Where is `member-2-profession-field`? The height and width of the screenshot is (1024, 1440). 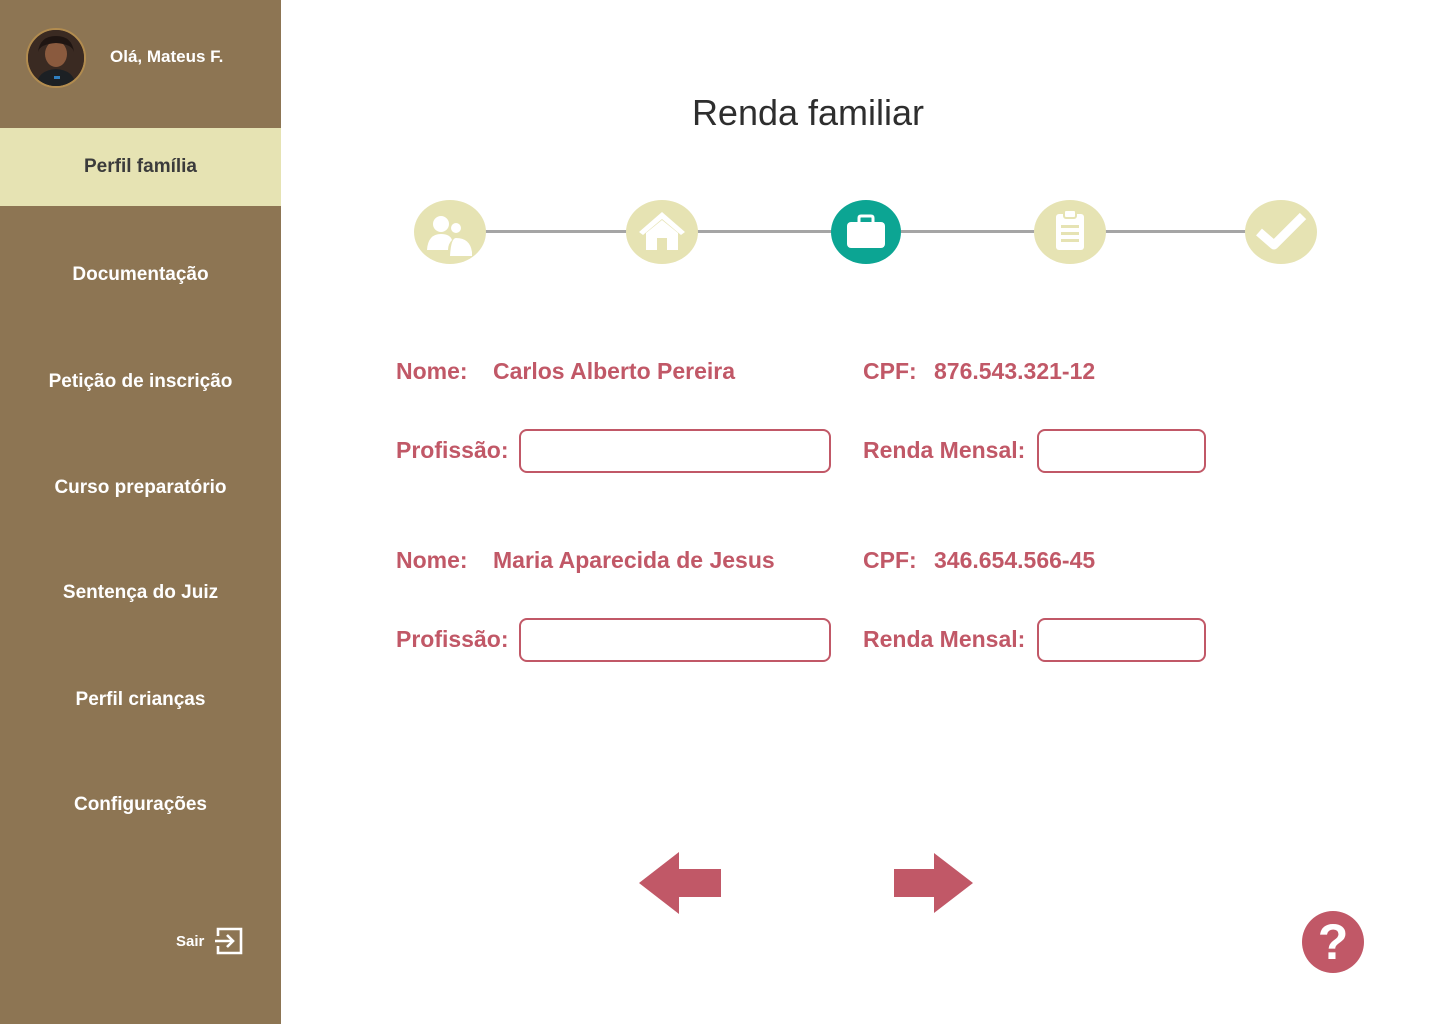
member-2-profession-field is located at coordinates (675, 640).